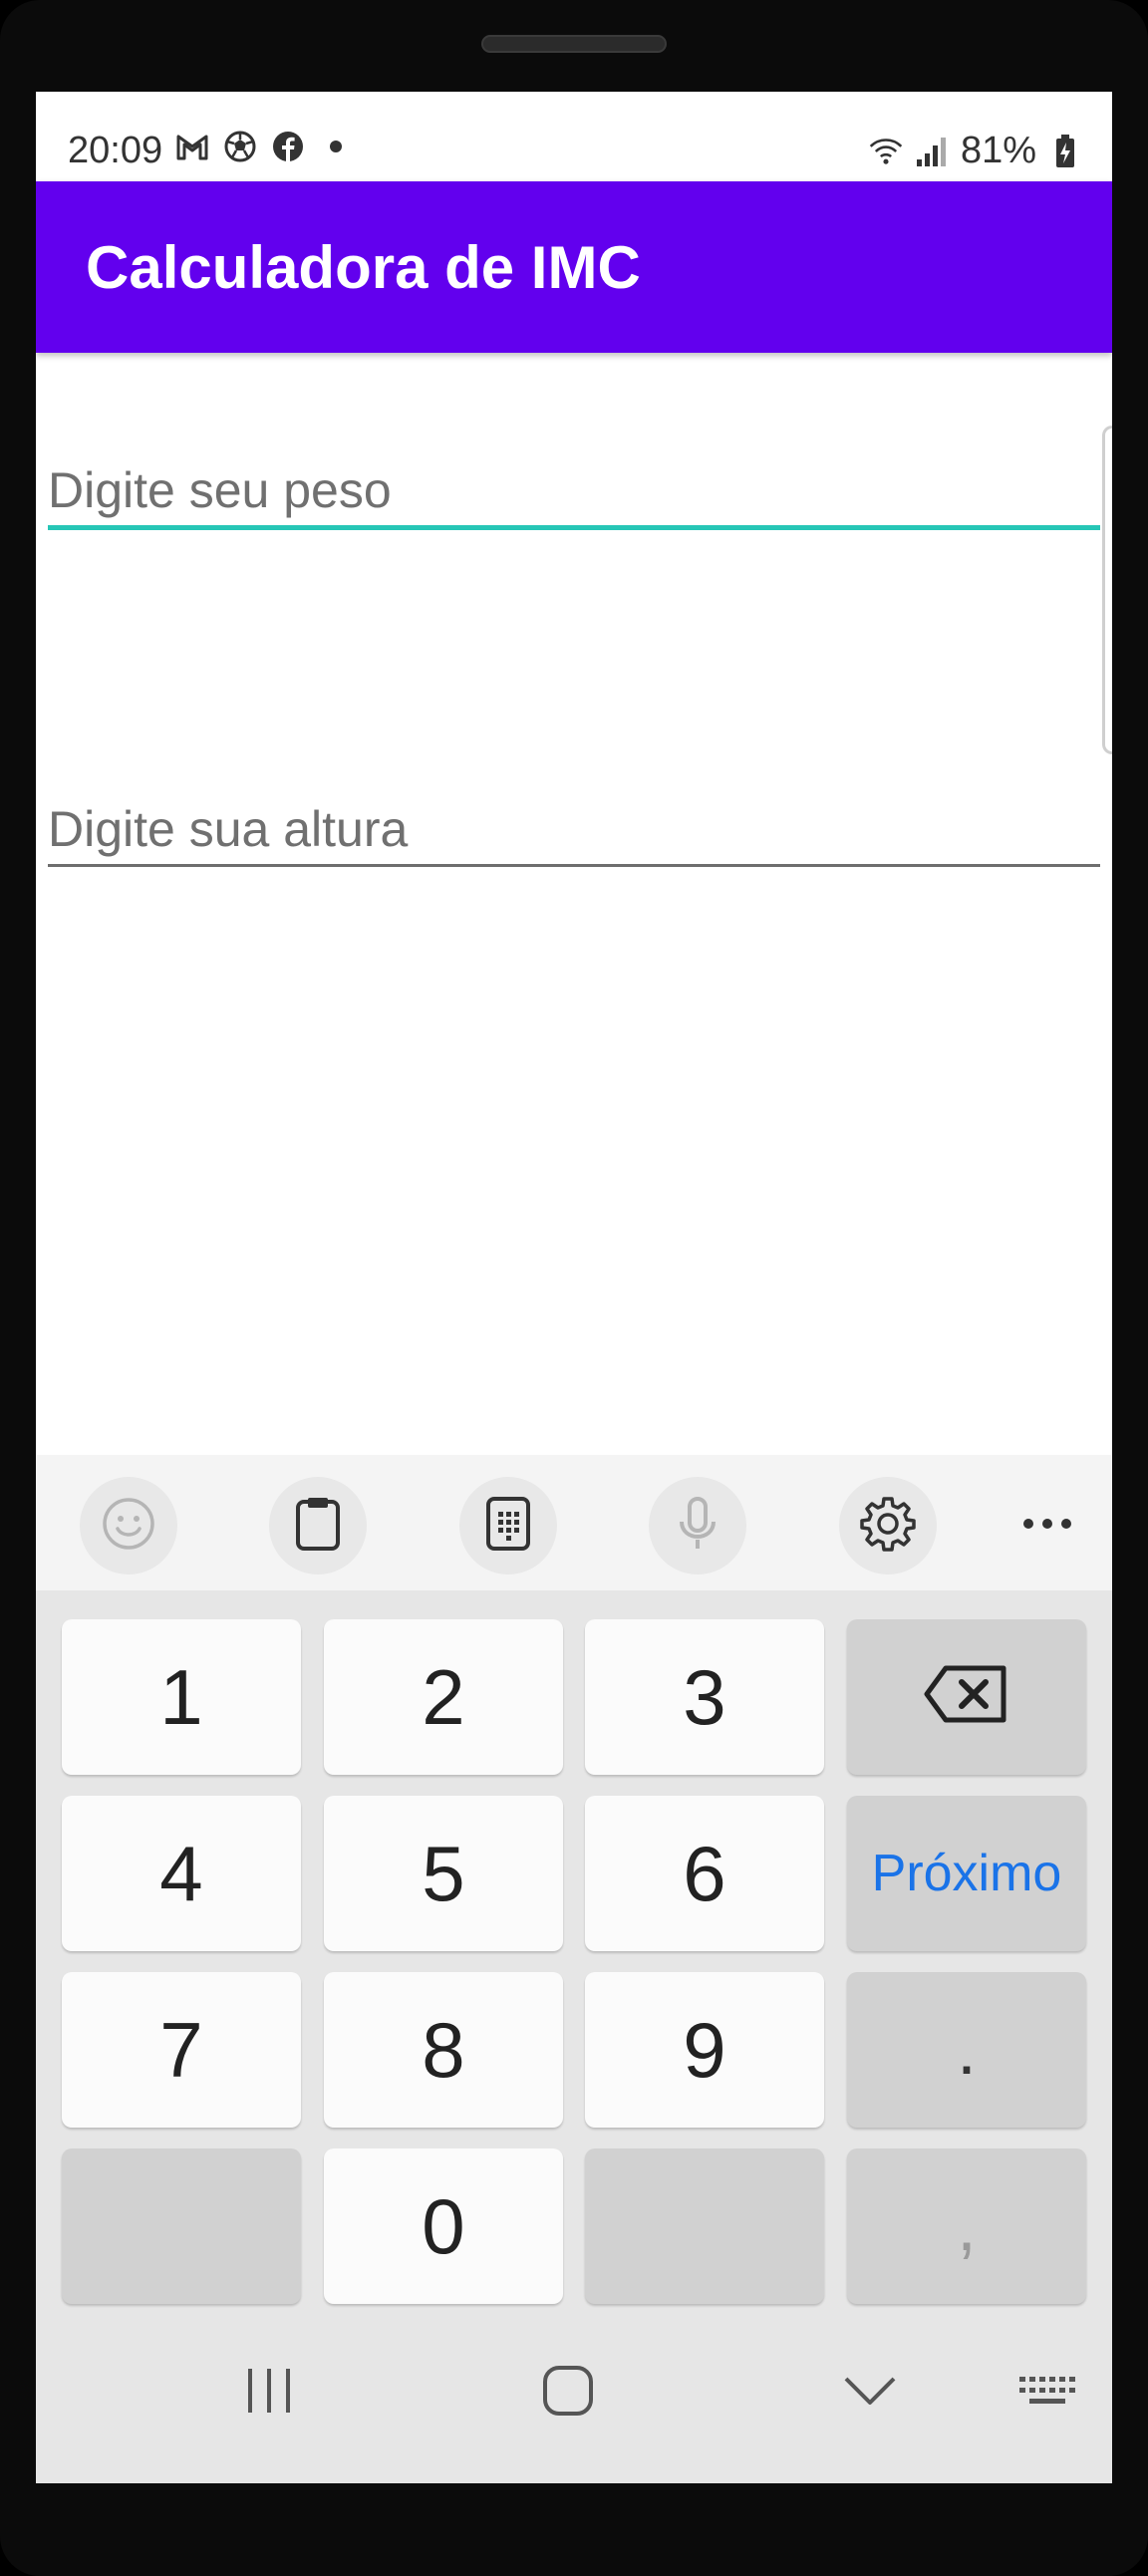 This screenshot has height=2576, width=1148. Describe the element at coordinates (704, 2226) in the screenshot. I see `blank-key-right` at that location.